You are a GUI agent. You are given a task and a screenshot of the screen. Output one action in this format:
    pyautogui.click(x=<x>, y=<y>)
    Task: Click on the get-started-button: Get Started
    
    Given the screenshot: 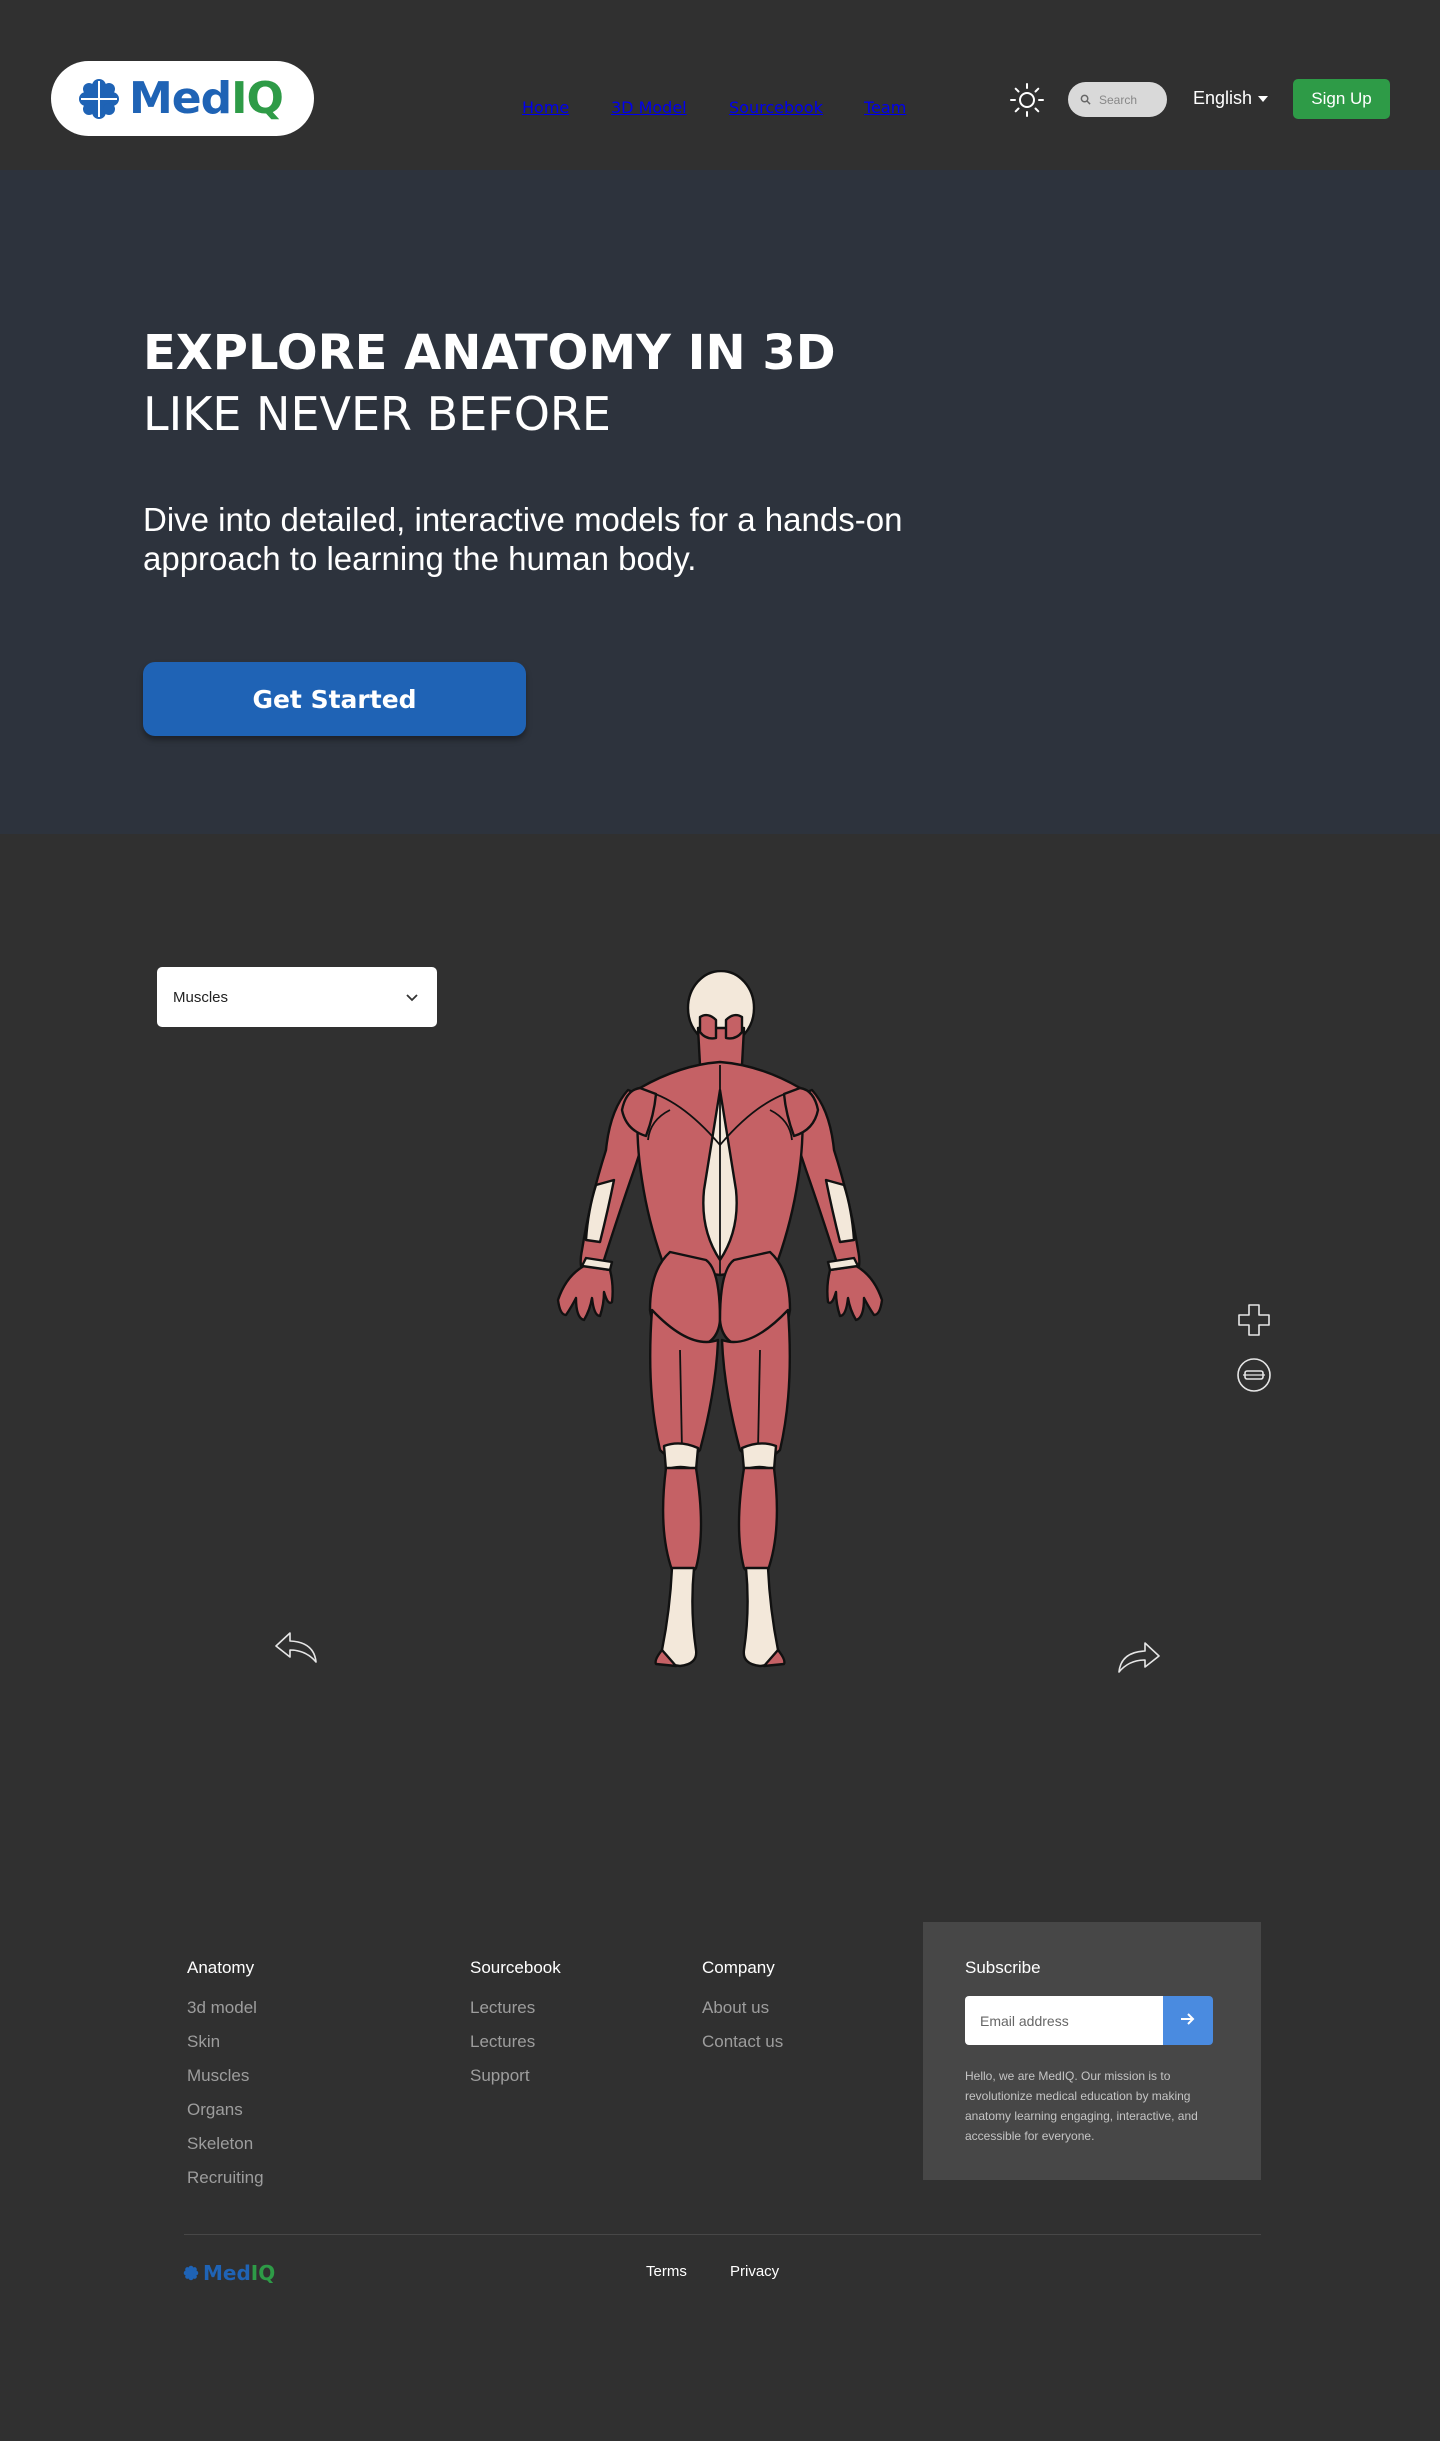 What is the action you would take?
    pyautogui.click(x=334, y=699)
    